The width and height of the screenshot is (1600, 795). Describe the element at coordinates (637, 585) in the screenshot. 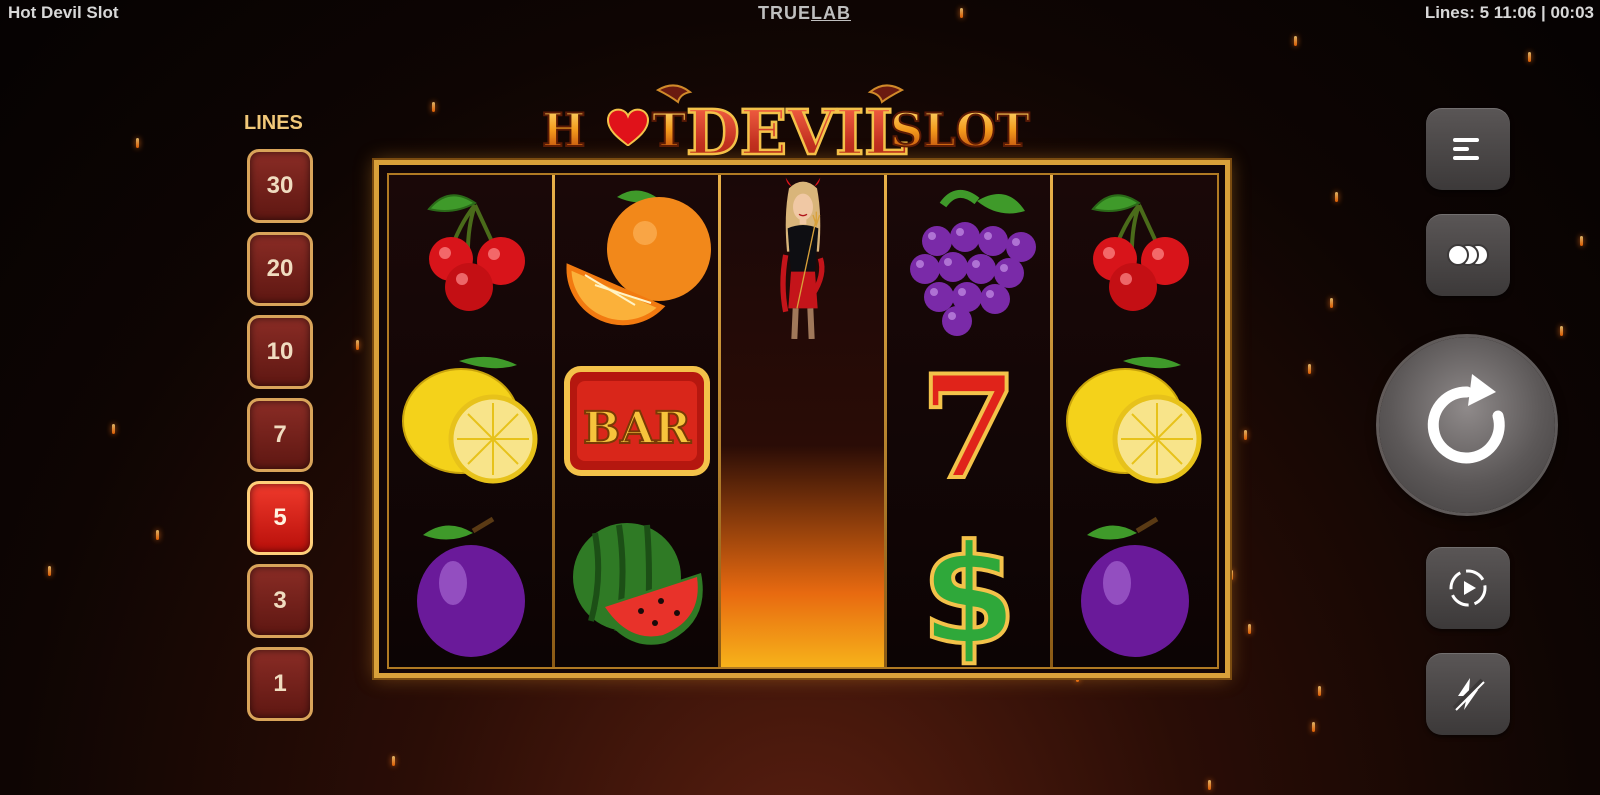

I see `watermelon-symbol` at that location.